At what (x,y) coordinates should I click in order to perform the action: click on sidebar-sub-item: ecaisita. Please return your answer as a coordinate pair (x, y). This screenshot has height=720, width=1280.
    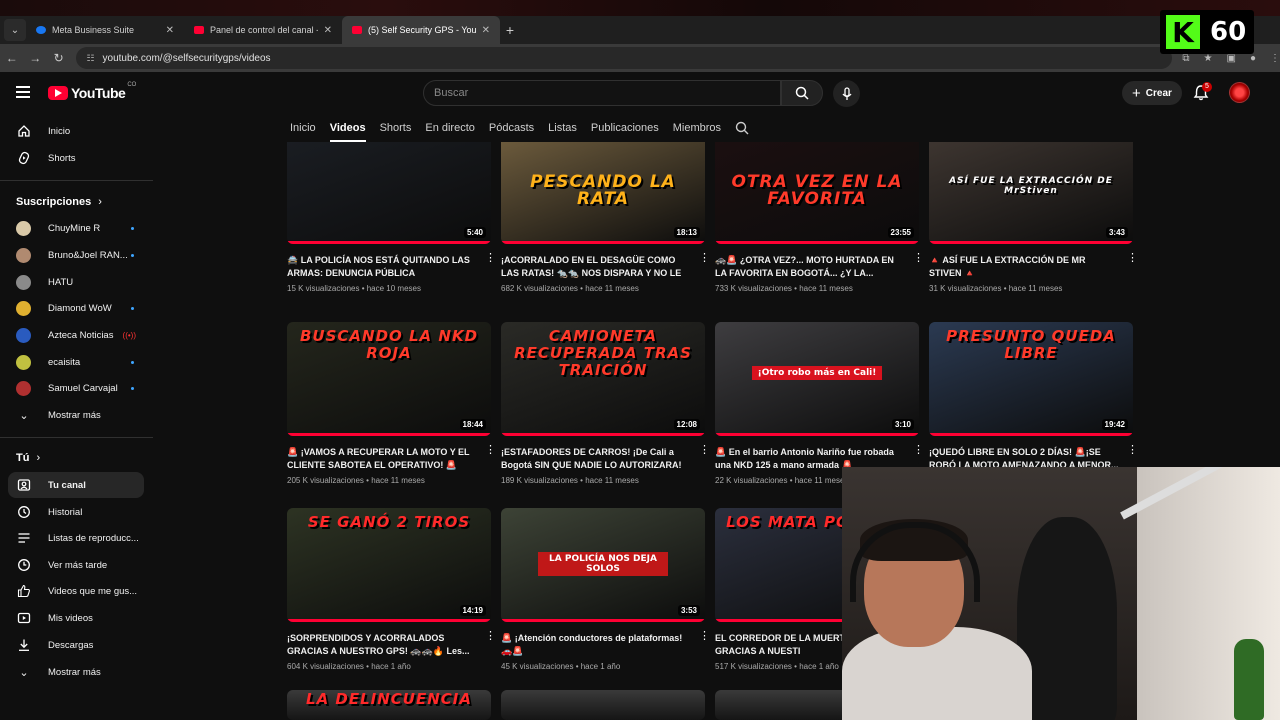
    Looking at the image, I should click on (76, 362).